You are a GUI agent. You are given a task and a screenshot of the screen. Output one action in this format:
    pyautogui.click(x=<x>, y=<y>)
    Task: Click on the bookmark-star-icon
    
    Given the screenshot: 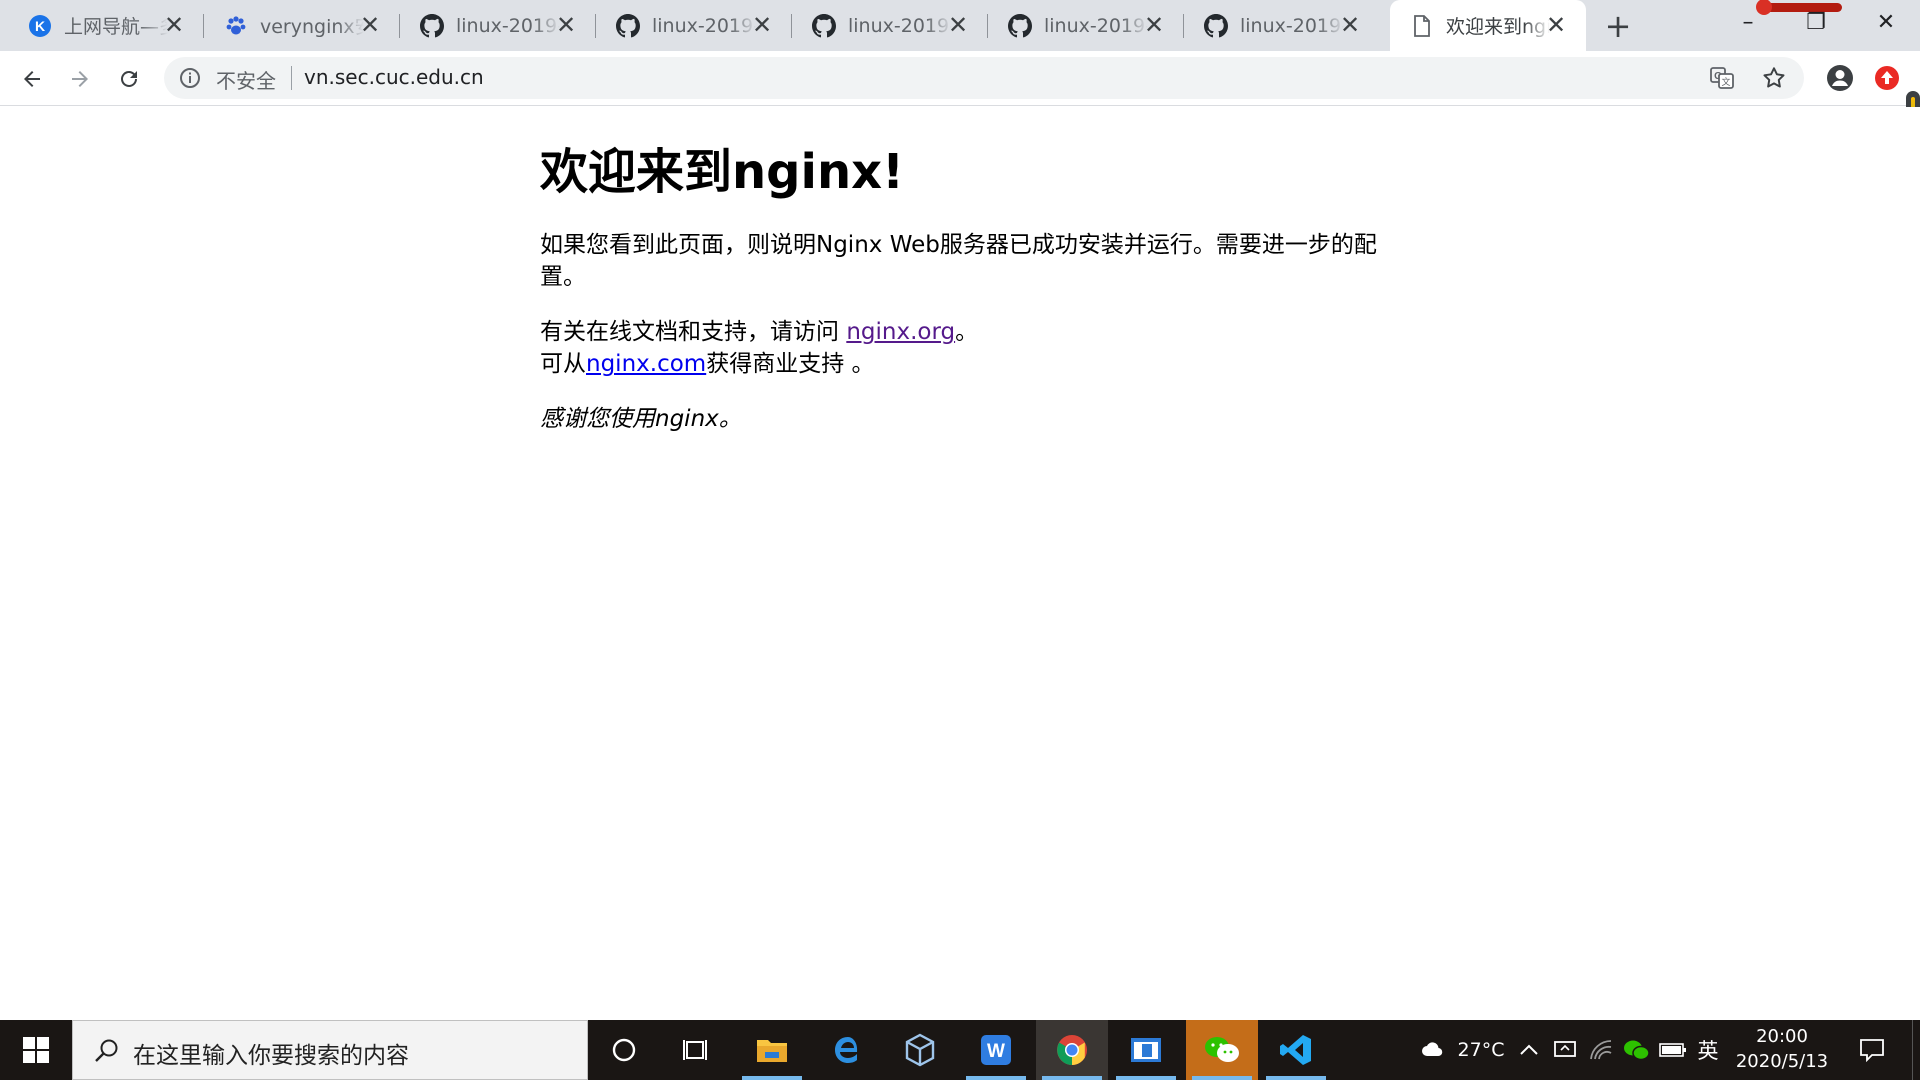 What is the action you would take?
    pyautogui.click(x=1774, y=78)
    